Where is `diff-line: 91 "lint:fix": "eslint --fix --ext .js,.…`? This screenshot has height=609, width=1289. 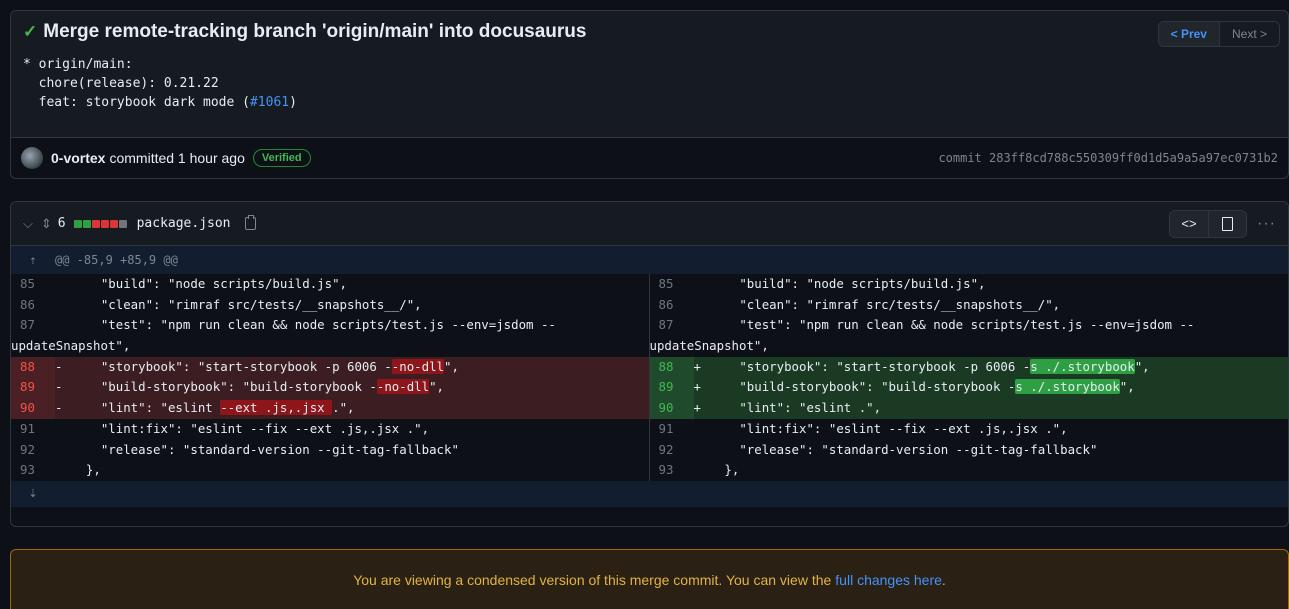 diff-line: 91 "lint:fix": "eslint --fix --ext .js,.… is located at coordinates (969, 429).